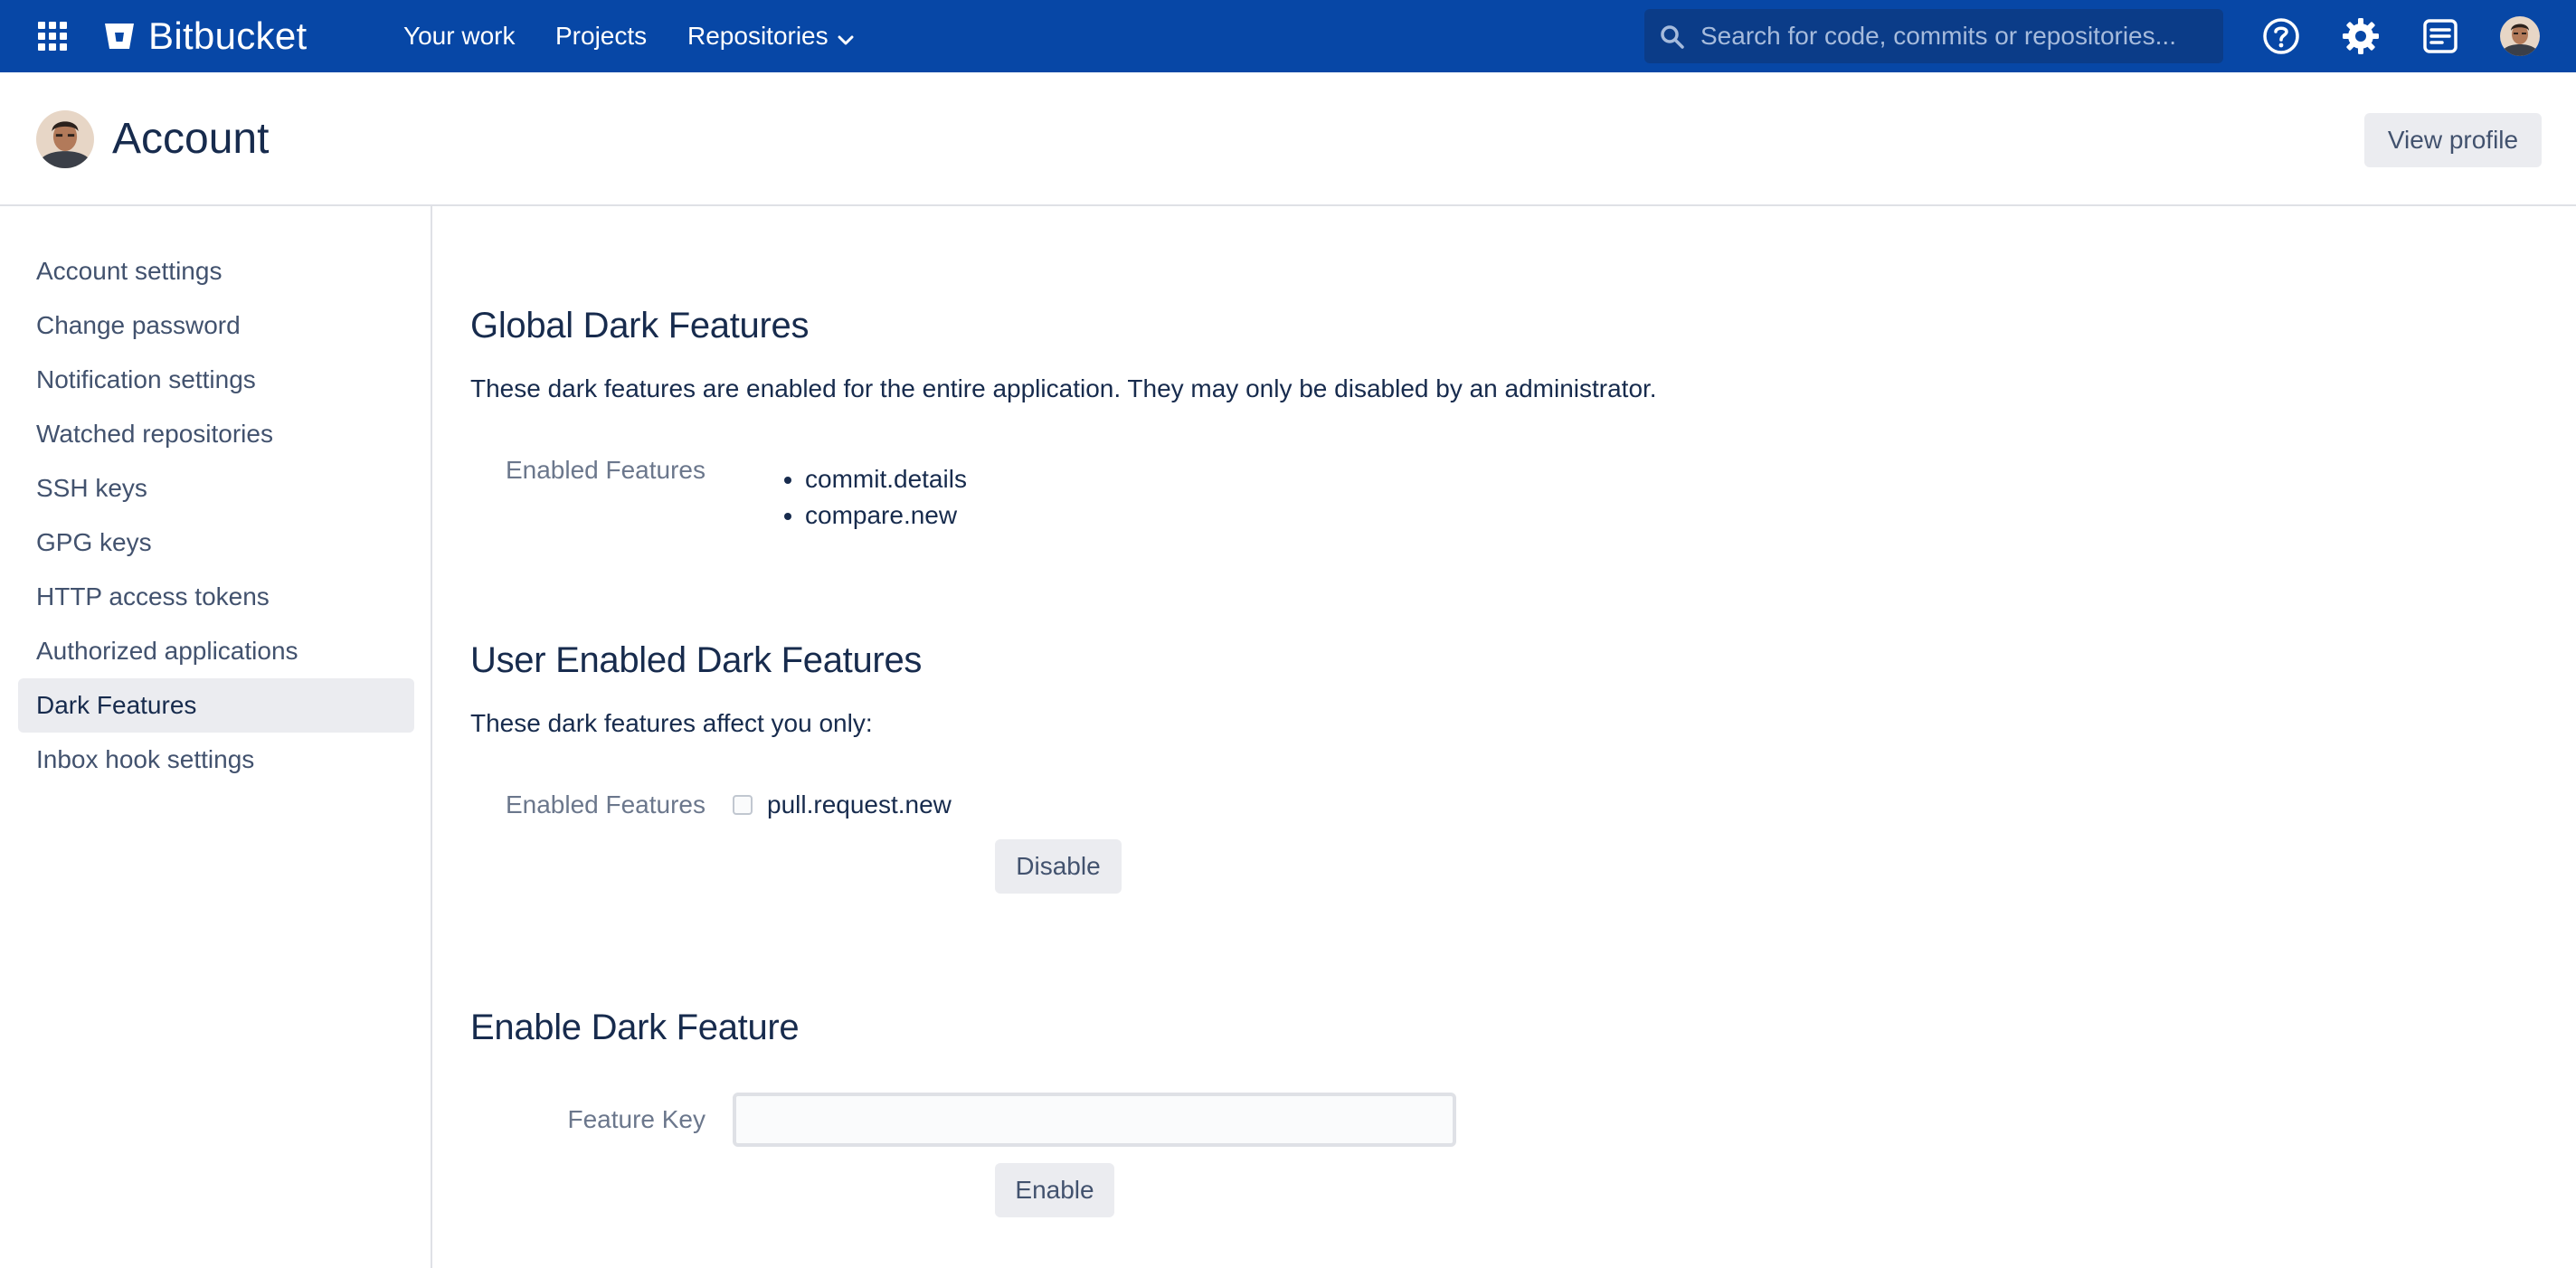 This screenshot has width=2576, height=1268. I want to click on sidebar-item-dark-features: Dark Features, so click(216, 705).